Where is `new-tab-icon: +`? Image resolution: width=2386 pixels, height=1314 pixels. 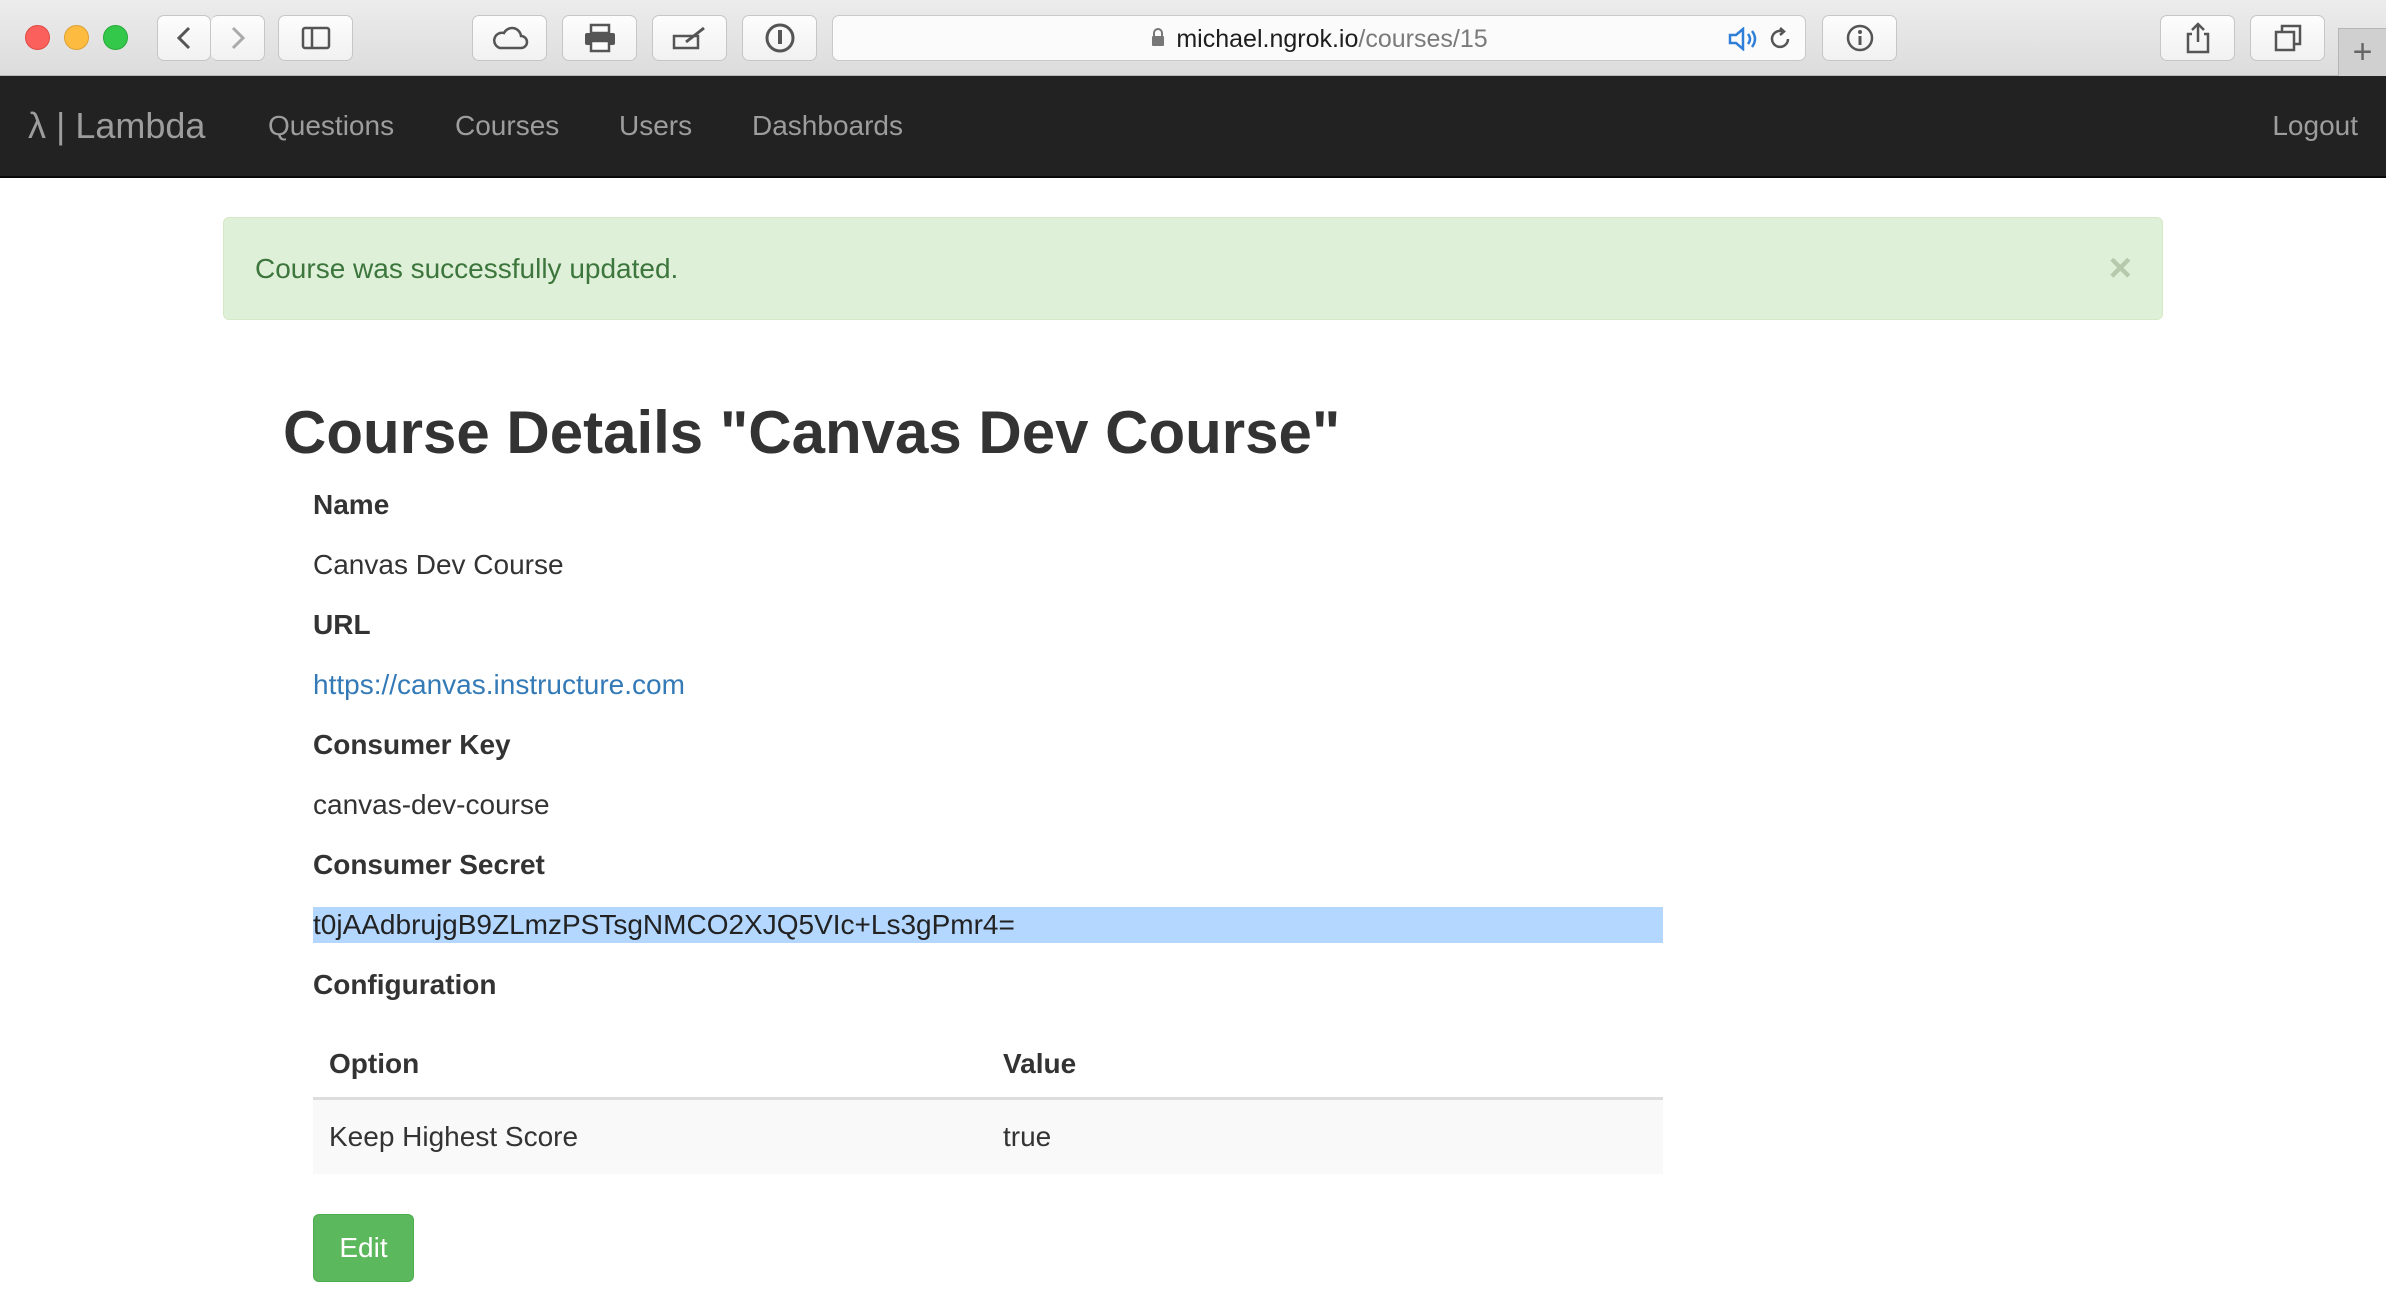
new-tab-icon: + is located at coordinates (2362, 52).